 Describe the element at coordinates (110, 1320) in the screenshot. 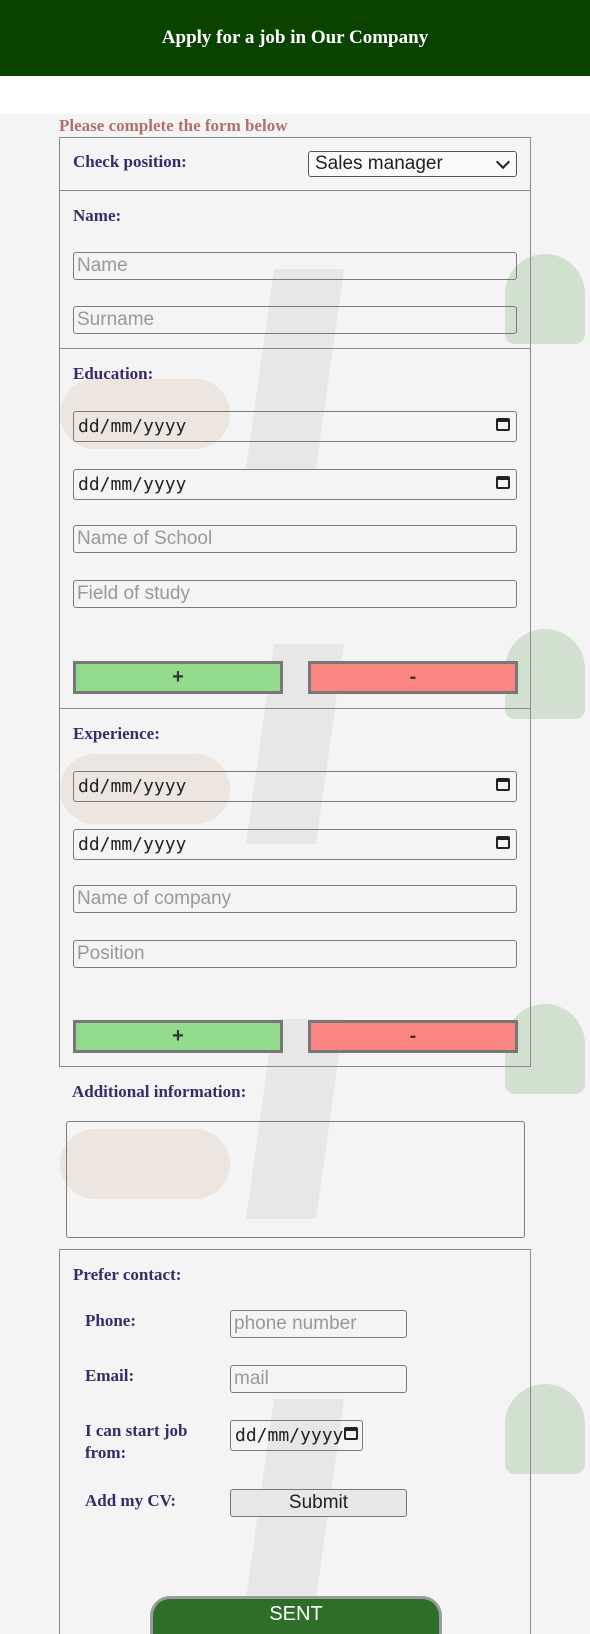

I see `phone-label: Phone:` at that location.